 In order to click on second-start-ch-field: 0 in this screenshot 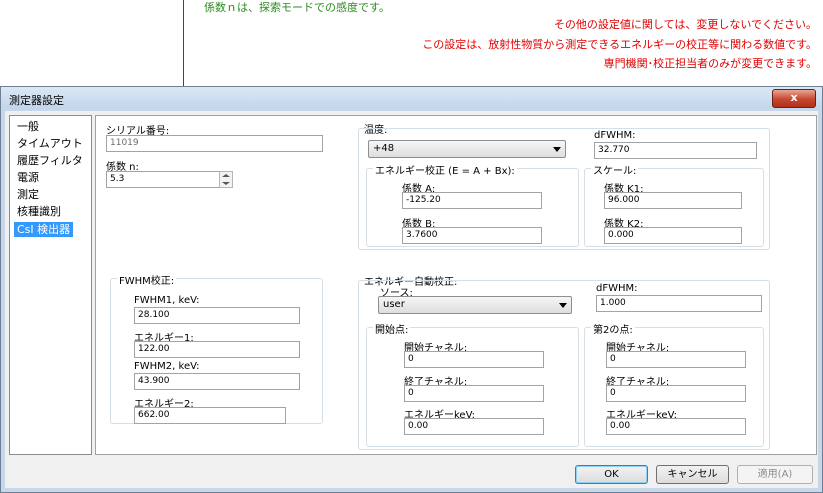, I will do `click(676, 359)`.